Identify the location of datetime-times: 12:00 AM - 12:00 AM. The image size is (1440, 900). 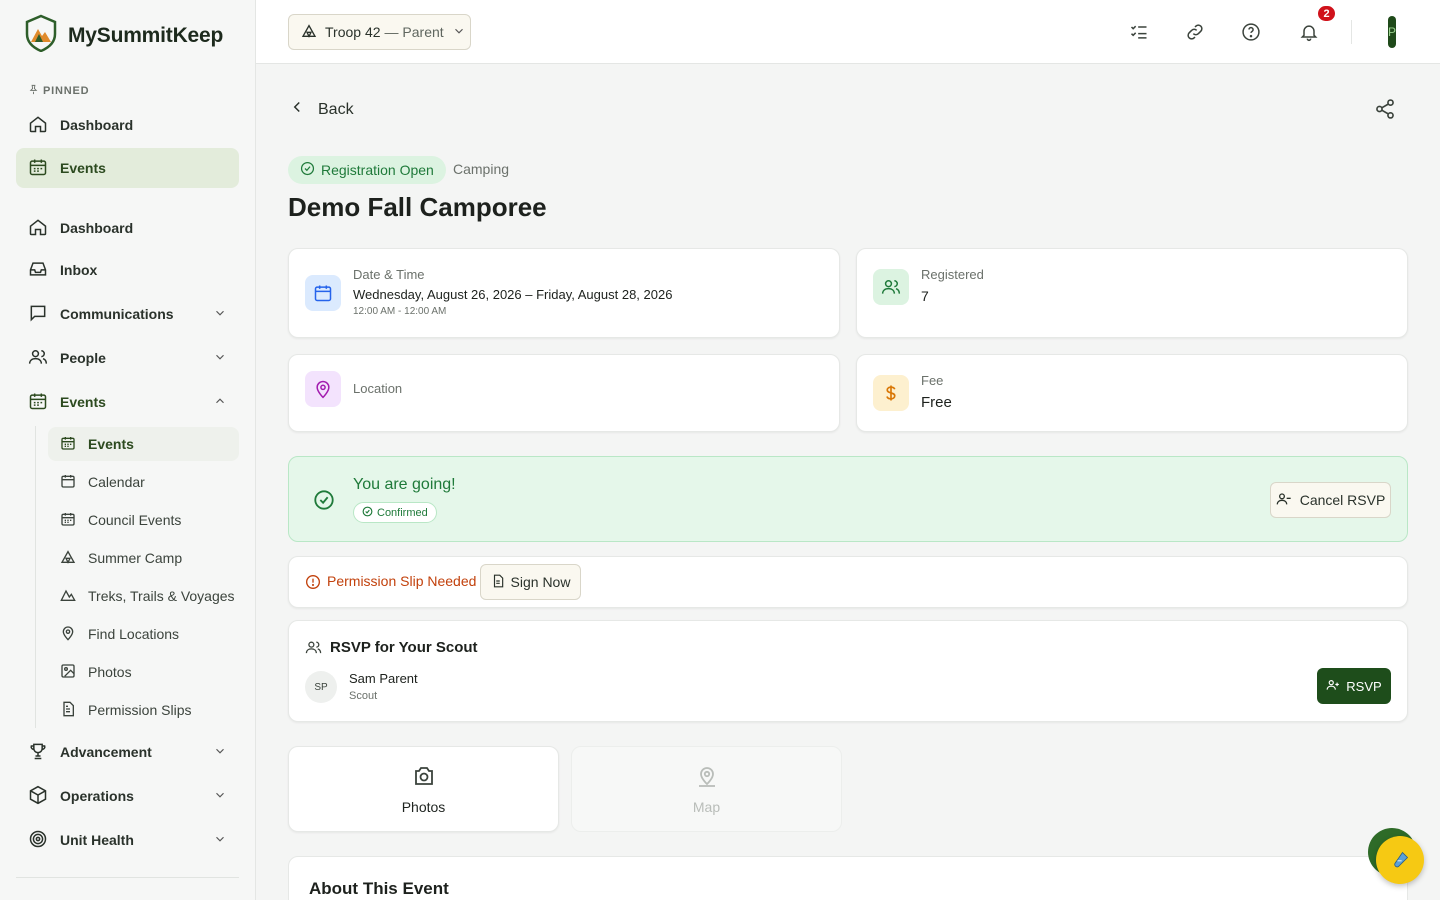
(400, 311).